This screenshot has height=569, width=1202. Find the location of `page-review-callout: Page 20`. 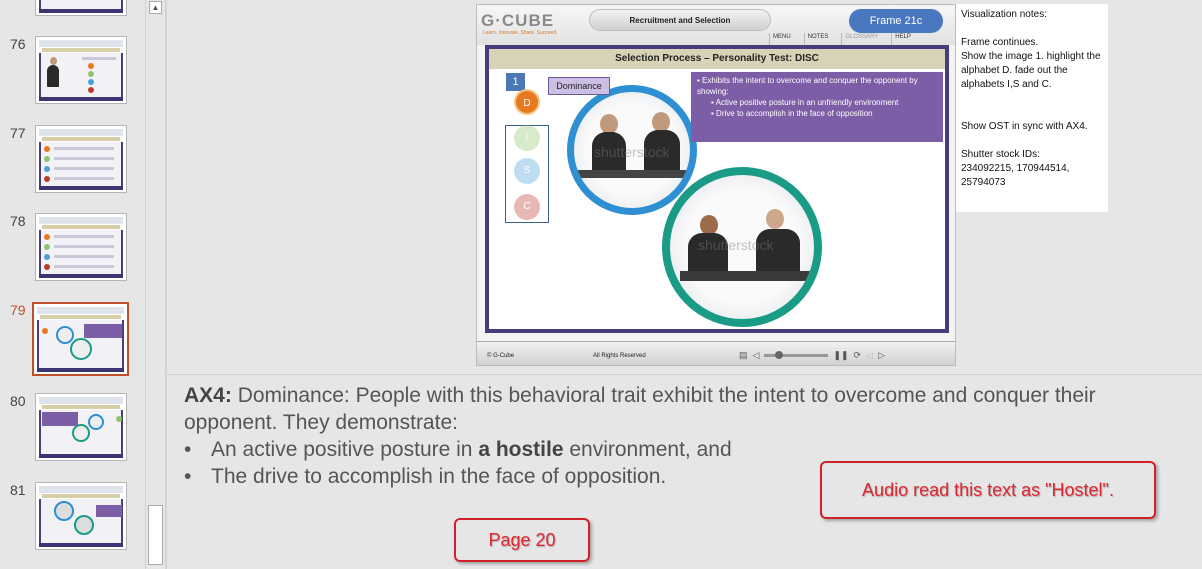

page-review-callout: Page 20 is located at coordinates (522, 540).